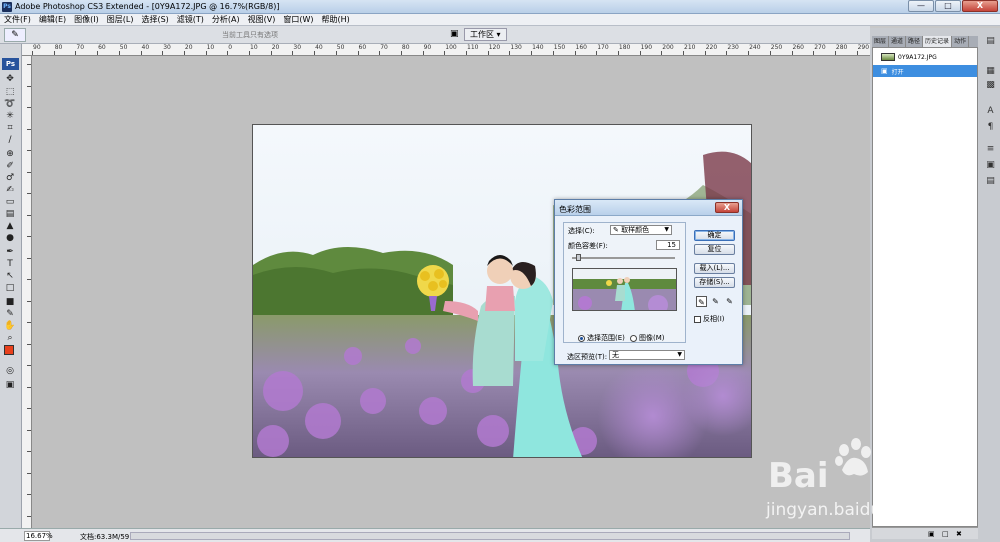 This screenshot has height=542, width=1000. What do you see at coordinates (945, 534) in the screenshot?
I see `new-document-icon: □` at bounding box center [945, 534].